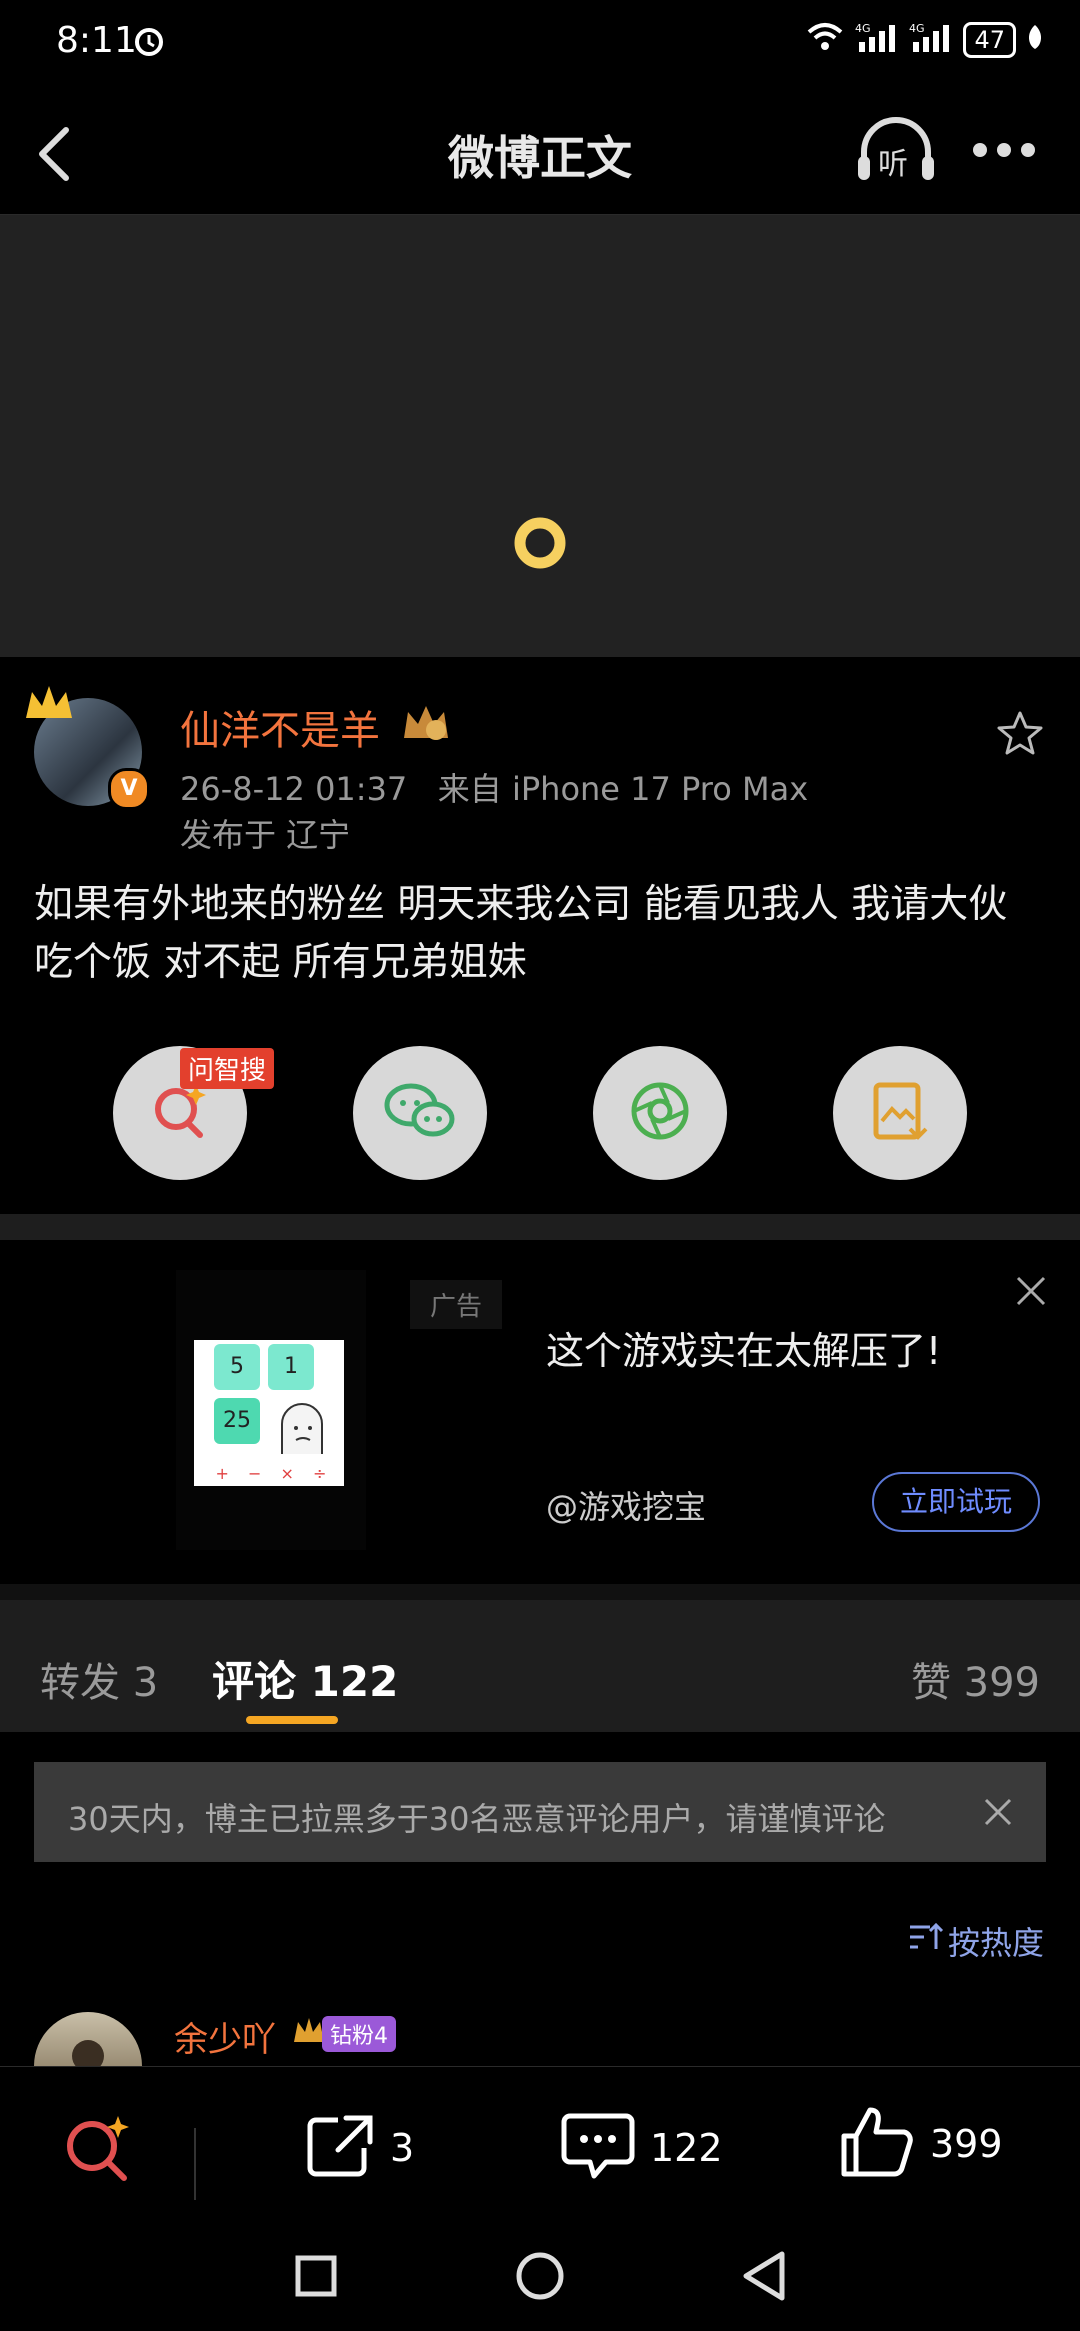 Image resolution: width=1080 pixels, height=2331 pixels. I want to click on status-bar: 8:11 4G 4G 47, so click(540, 43).